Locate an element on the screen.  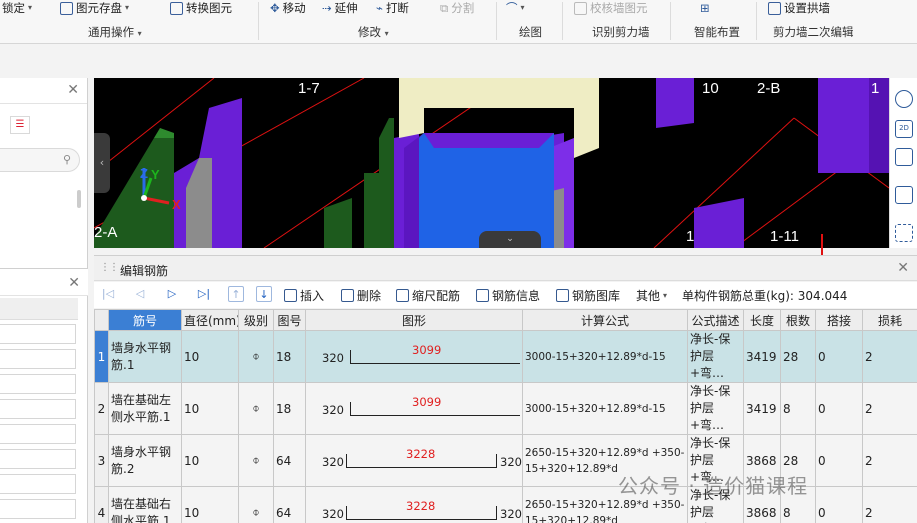
row-number: 3 is located at coordinates (101, 460).